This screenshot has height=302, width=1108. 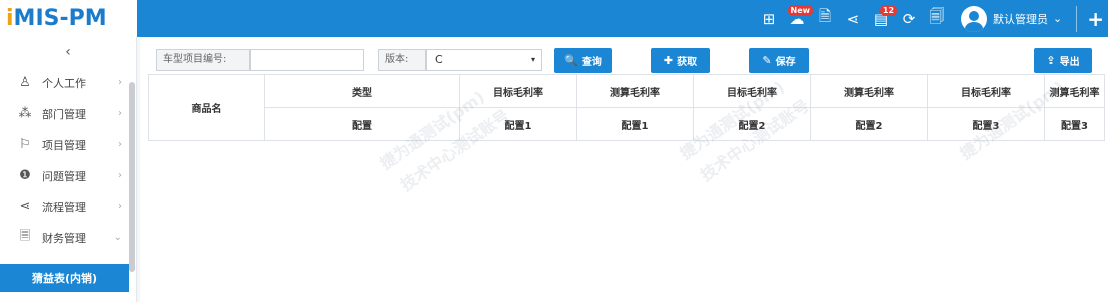 I want to click on refresh-icon: ⟳, so click(x=909, y=19).